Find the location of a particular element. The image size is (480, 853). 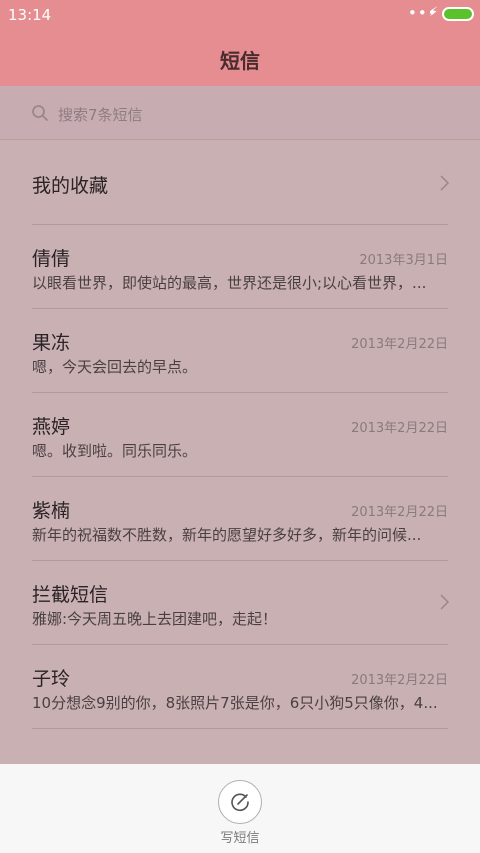

page-title: 短信 is located at coordinates (240, 61).